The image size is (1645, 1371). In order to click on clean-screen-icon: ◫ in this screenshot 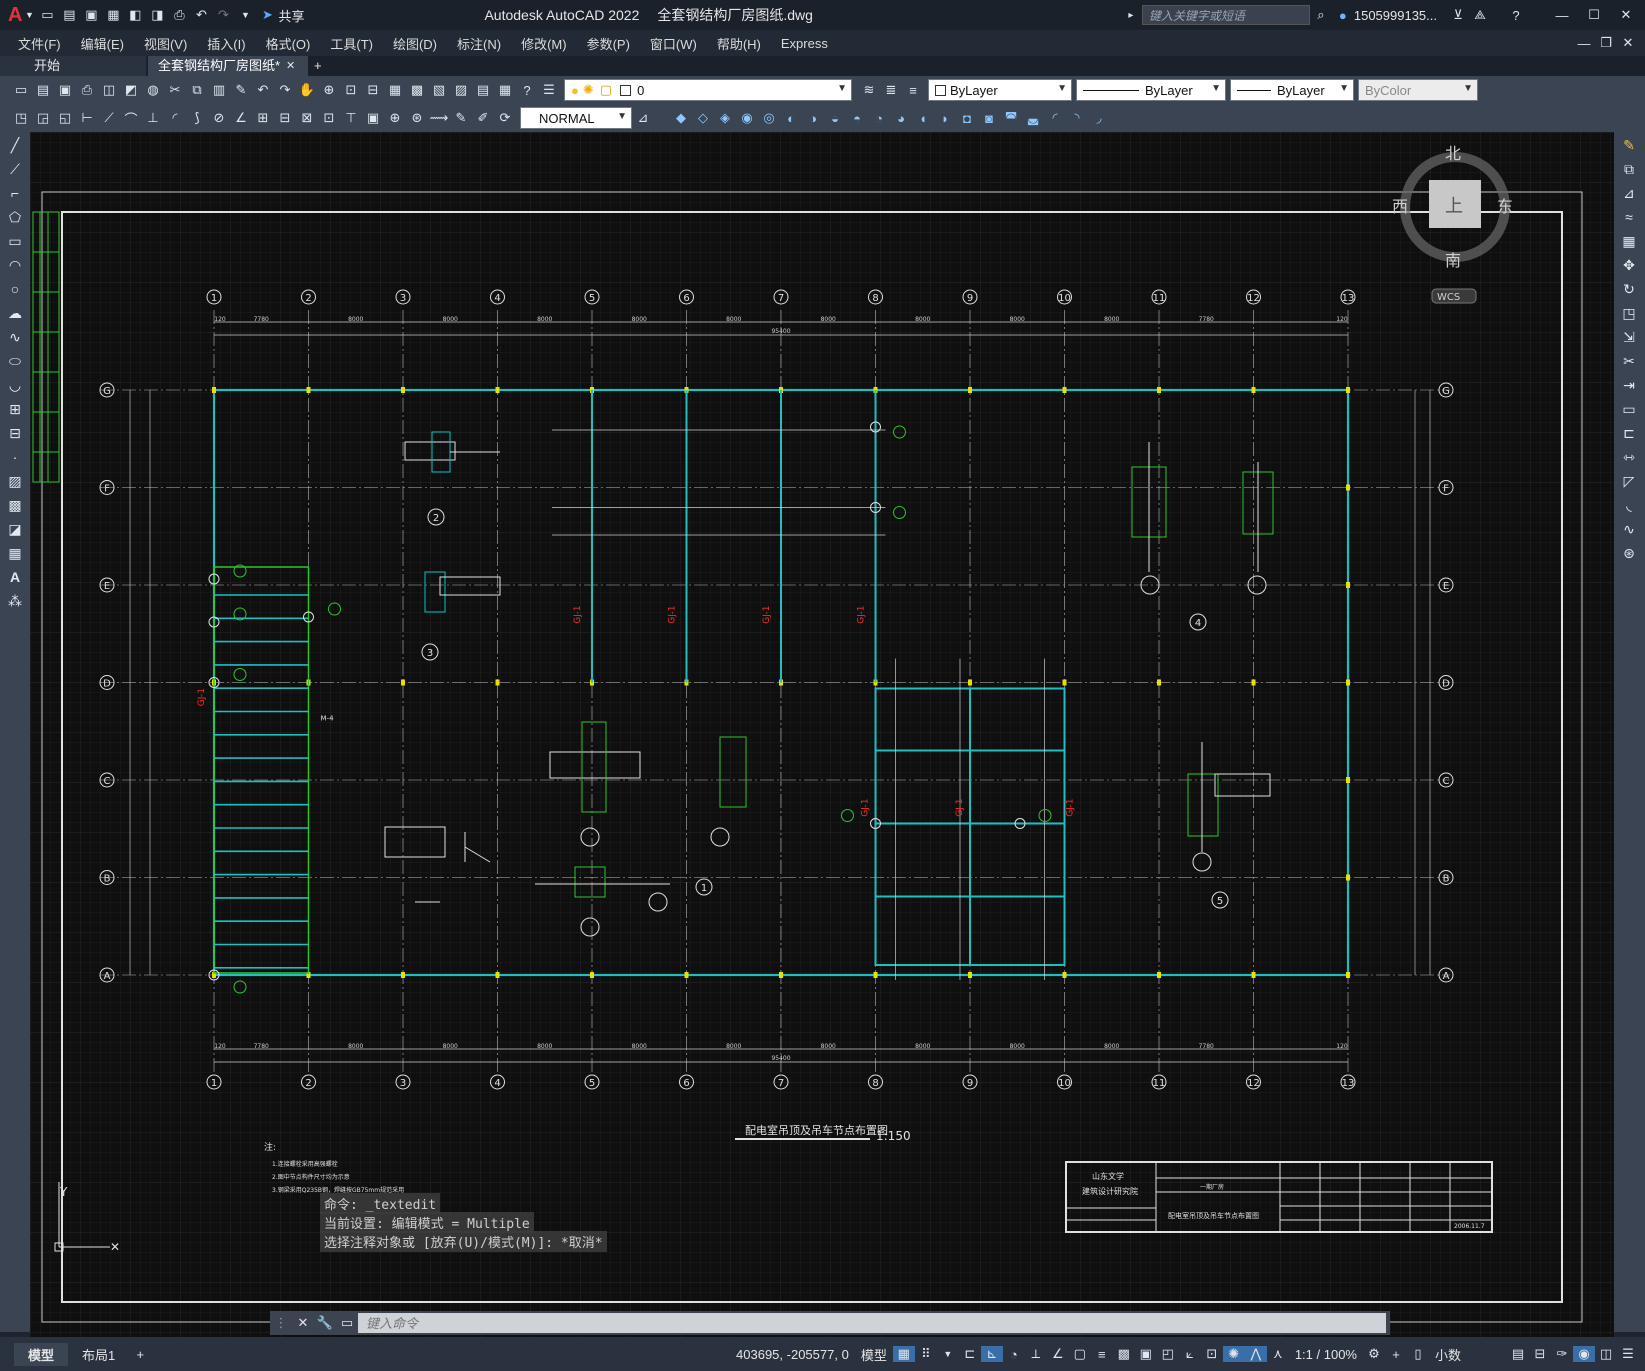, I will do `click(1606, 1354)`.